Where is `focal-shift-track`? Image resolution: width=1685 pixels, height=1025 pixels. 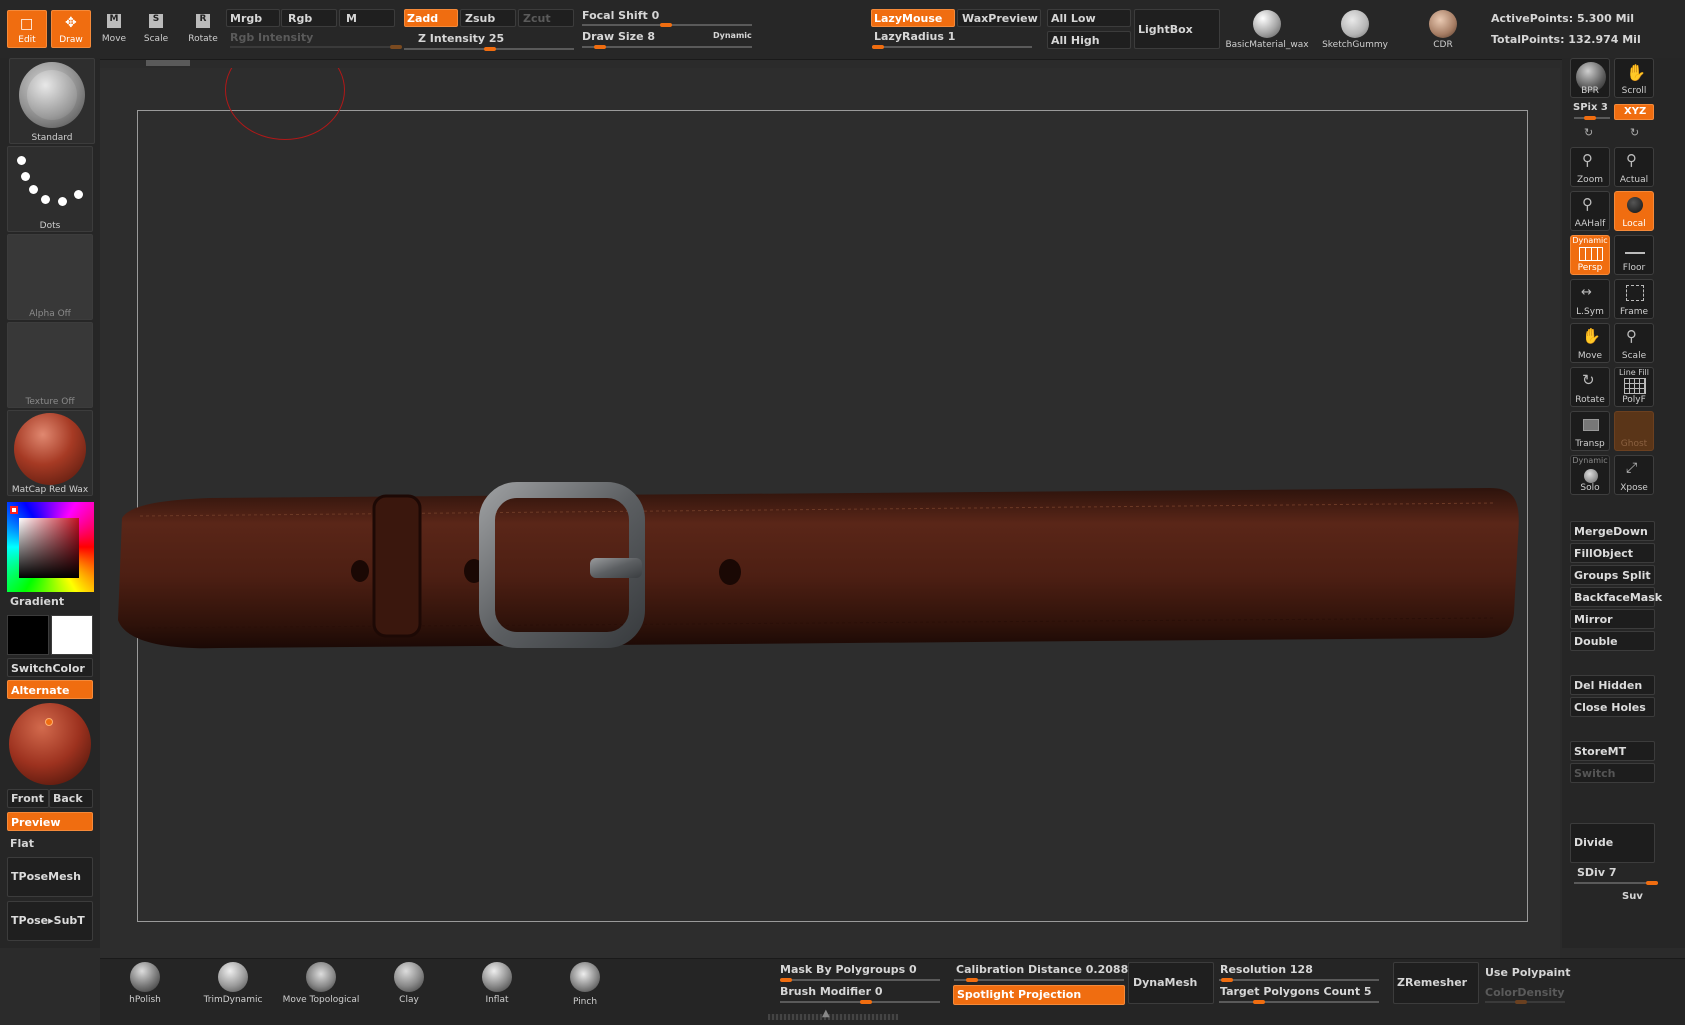 focal-shift-track is located at coordinates (667, 25).